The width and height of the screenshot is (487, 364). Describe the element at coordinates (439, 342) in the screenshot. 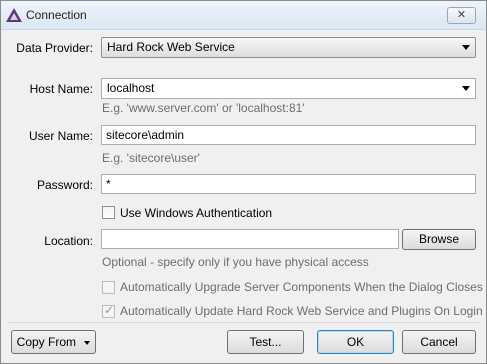

I see `cancel-button: Cancel` at that location.